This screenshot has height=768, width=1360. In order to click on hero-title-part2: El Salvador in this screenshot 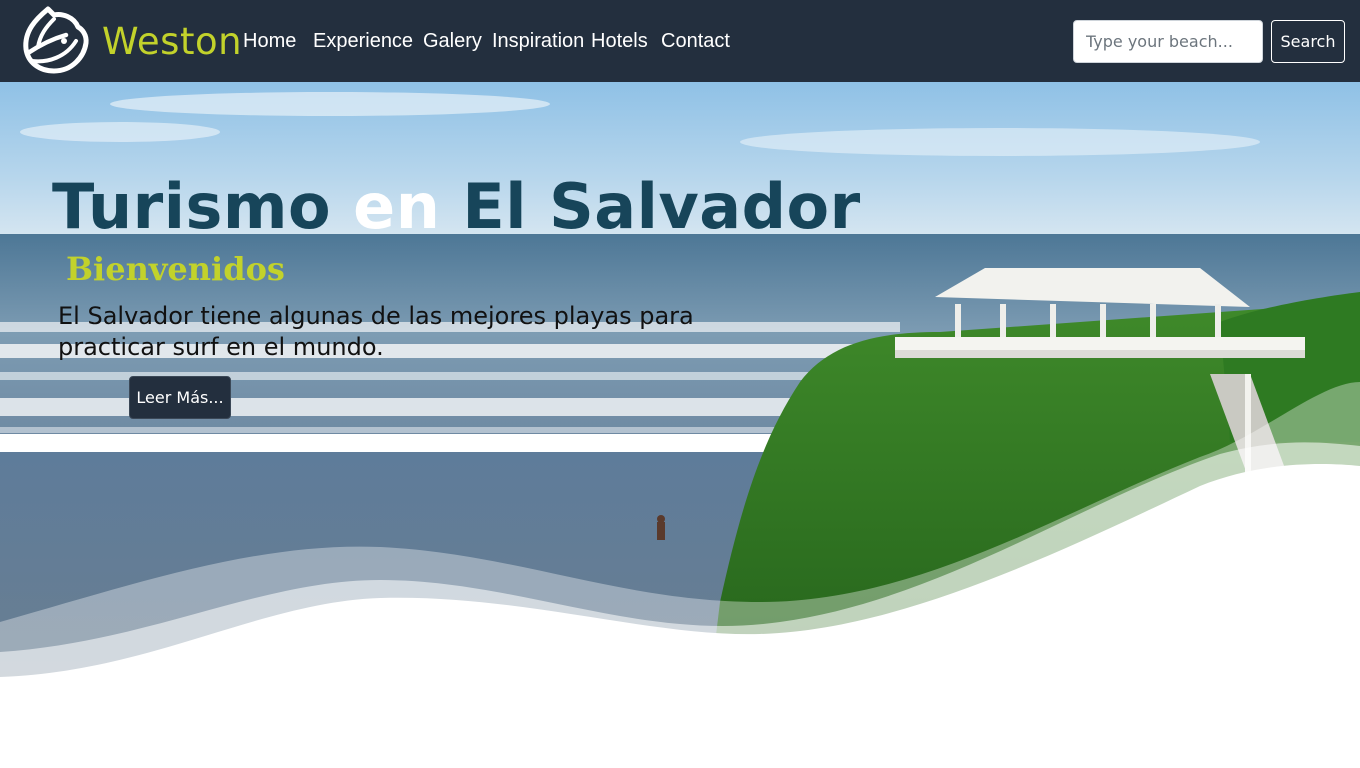, I will do `click(650, 206)`.